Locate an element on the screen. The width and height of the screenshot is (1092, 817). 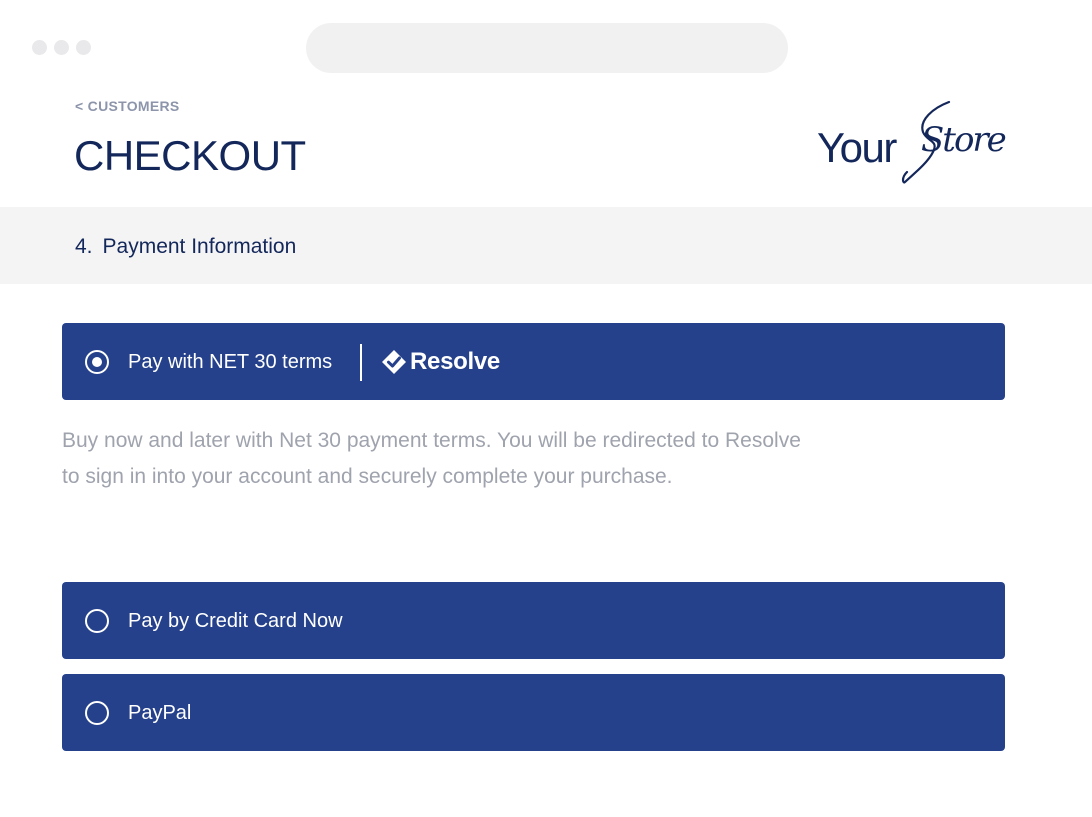
payment-option-net30: Pay with NET 30 terms Resolve is located at coordinates (533, 361).